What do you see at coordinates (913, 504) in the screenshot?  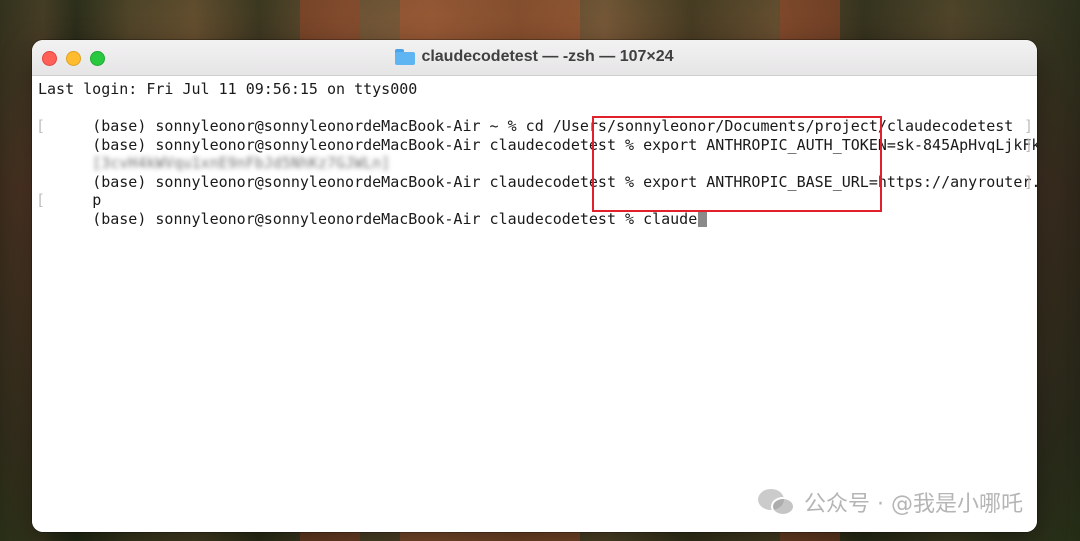 I see `watermark-text: 公众号 · @我是小哪吒` at bounding box center [913, 504].